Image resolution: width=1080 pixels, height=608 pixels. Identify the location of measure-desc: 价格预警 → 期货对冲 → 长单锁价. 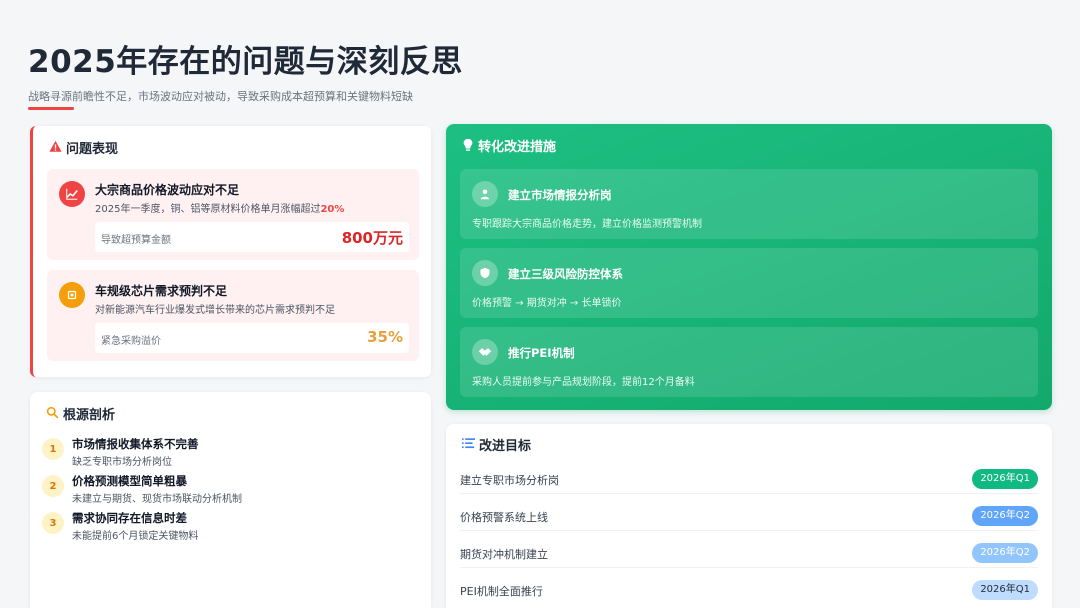
(547, 303).